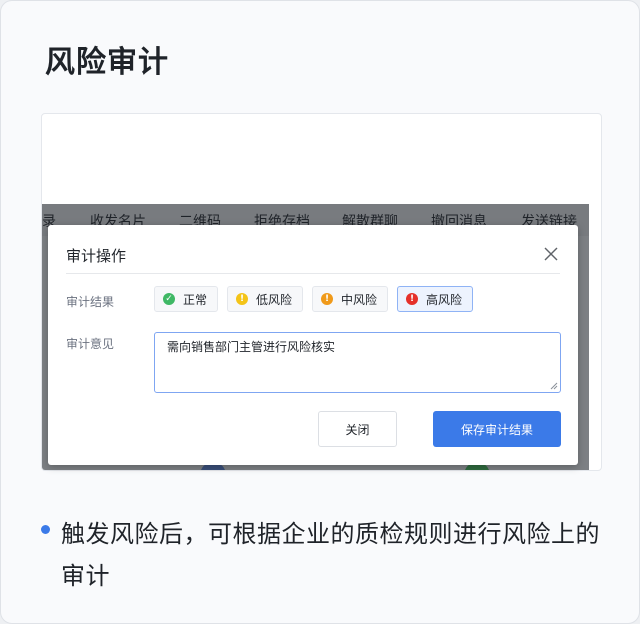 This screenshot has height=624, width=640. I want to click on dialog-title: 审计操作, so click(96, 256).